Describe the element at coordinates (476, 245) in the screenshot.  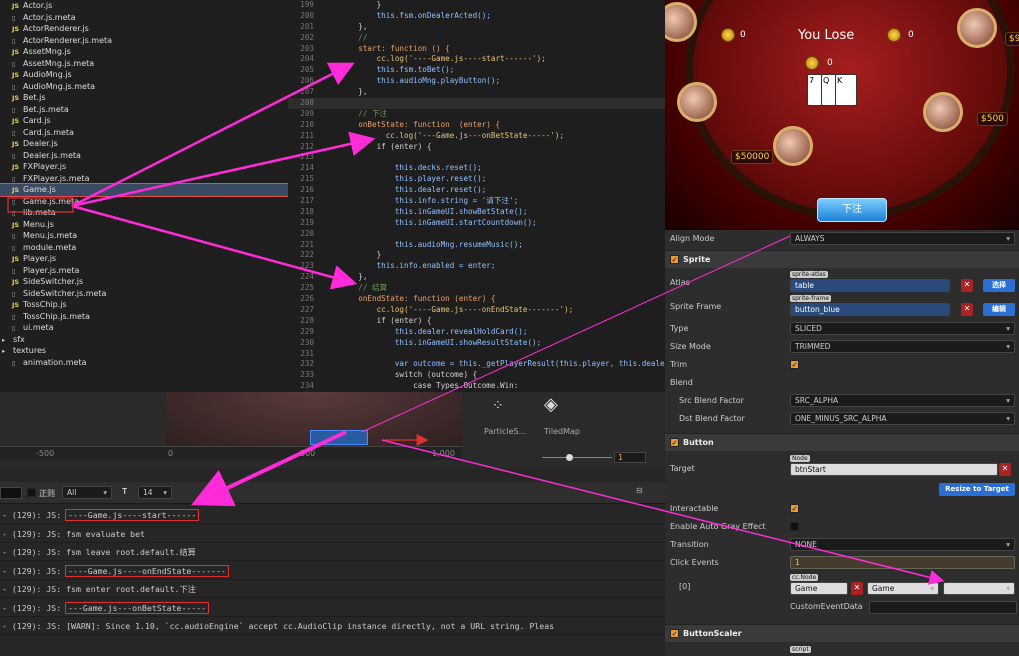
I see `code-line: 221 this.audioMng.resumeMusic();` at that location.